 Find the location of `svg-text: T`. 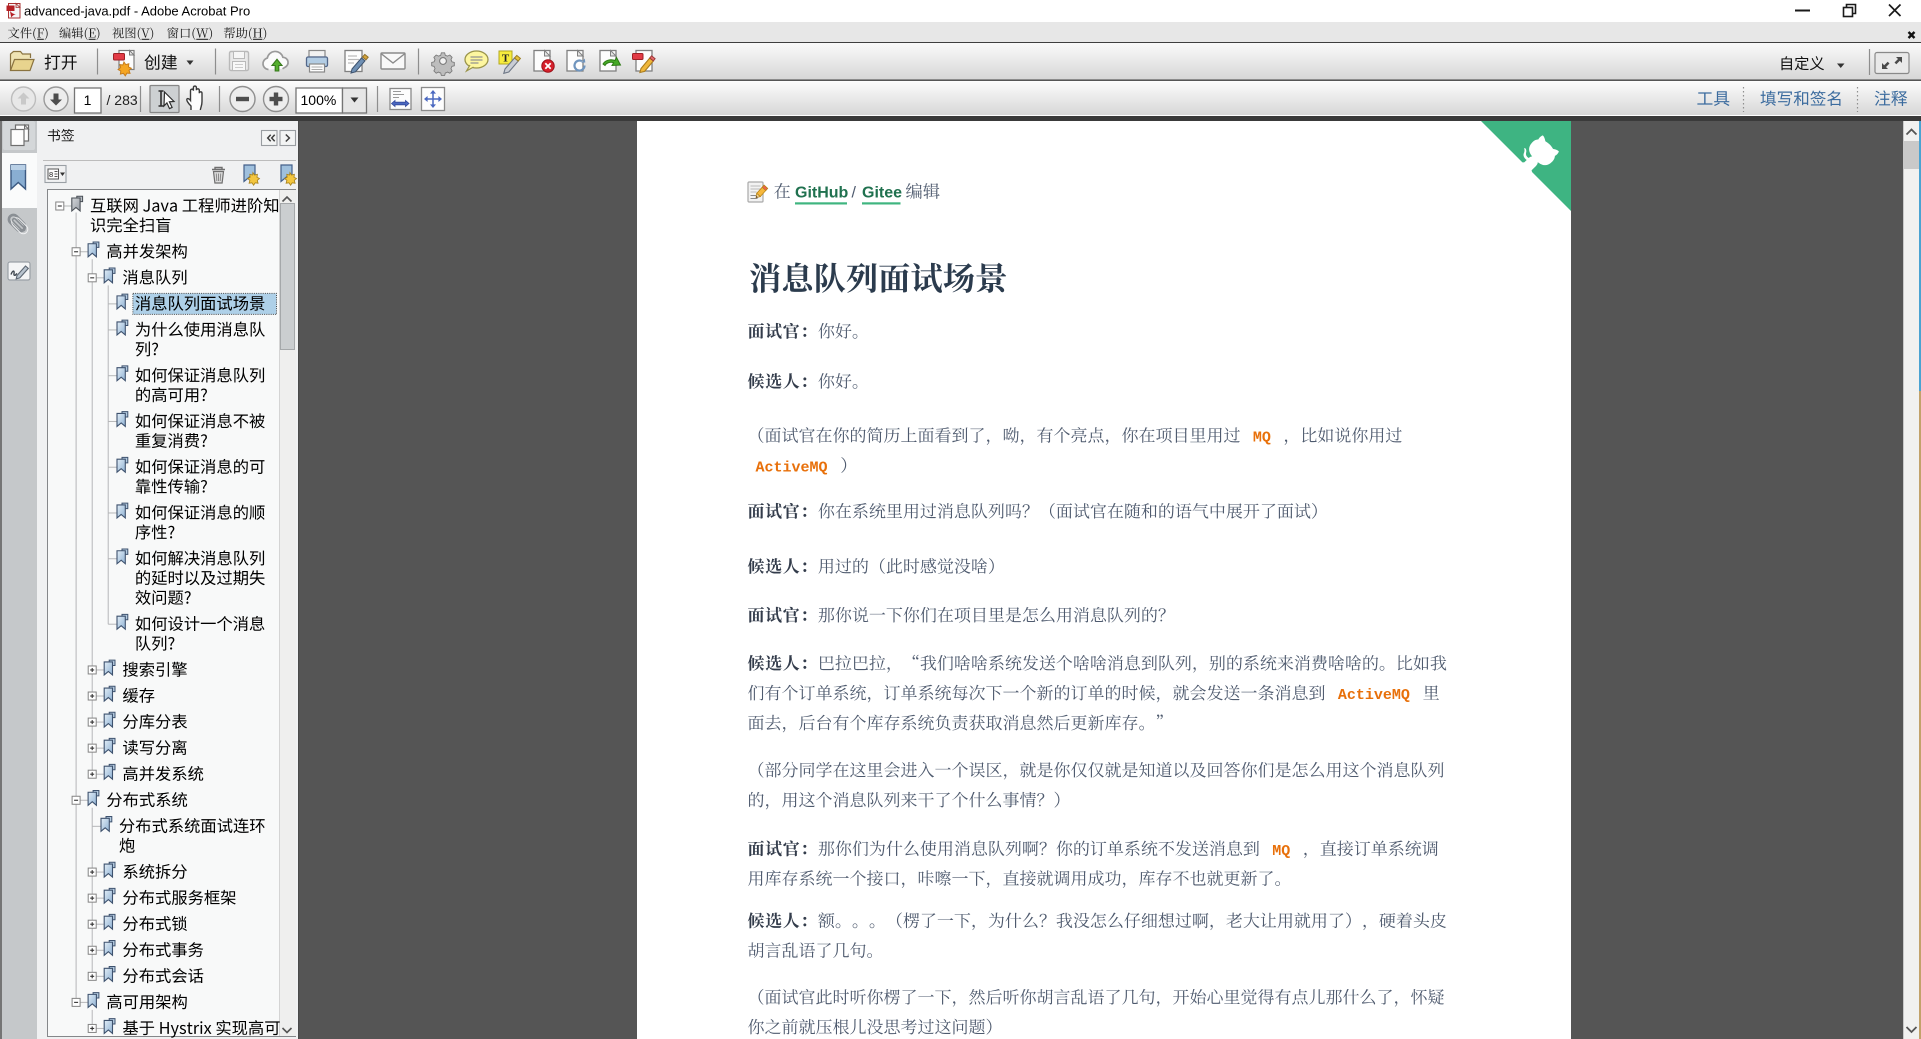

svg-text: T is located at coordinates (506, 59).